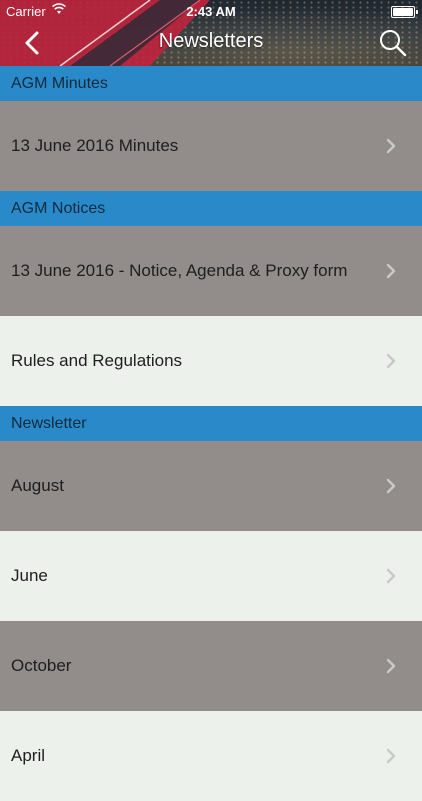 The height and width of the screenshot is (801, 422). Describe the element at coordinates (95, 145) in the screenshot. I see `list-item-label: 13 June 2016 Minutes` at that location.